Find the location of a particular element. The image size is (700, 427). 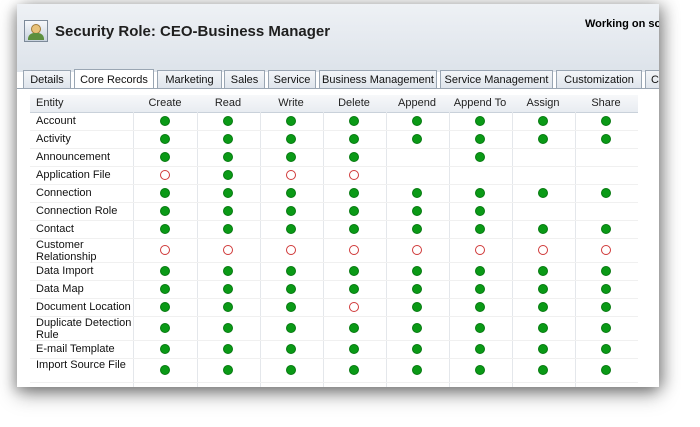

column-header-append: Append is located at coordinates (417, 103).